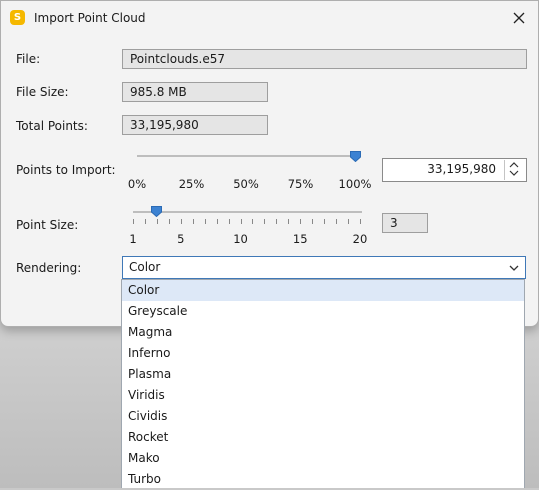  What do you see at coordinates (137, 184) in the screenshot?
I see `points-tick-label: 0%` at bounding box center [137, 184].